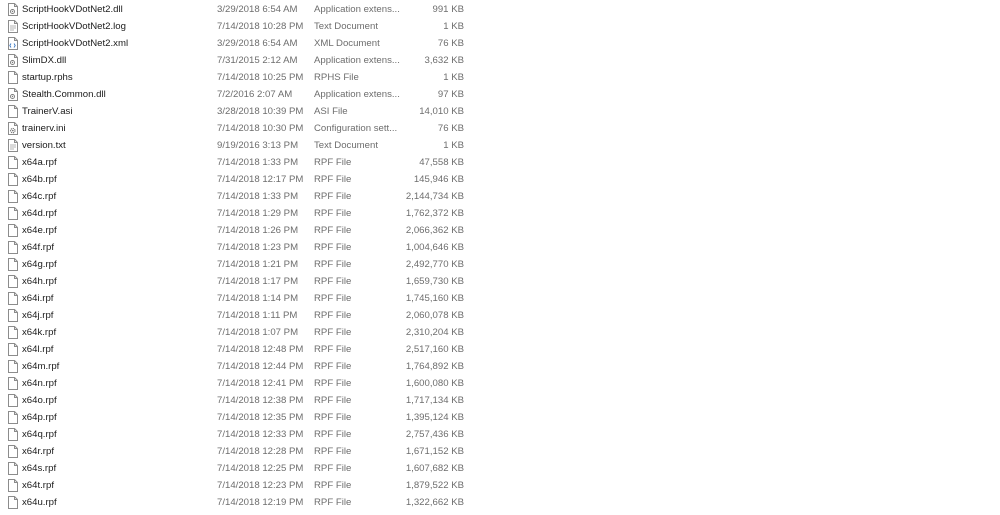  I want to click on file-size: 1,659,730 KB, so click(434, 281).